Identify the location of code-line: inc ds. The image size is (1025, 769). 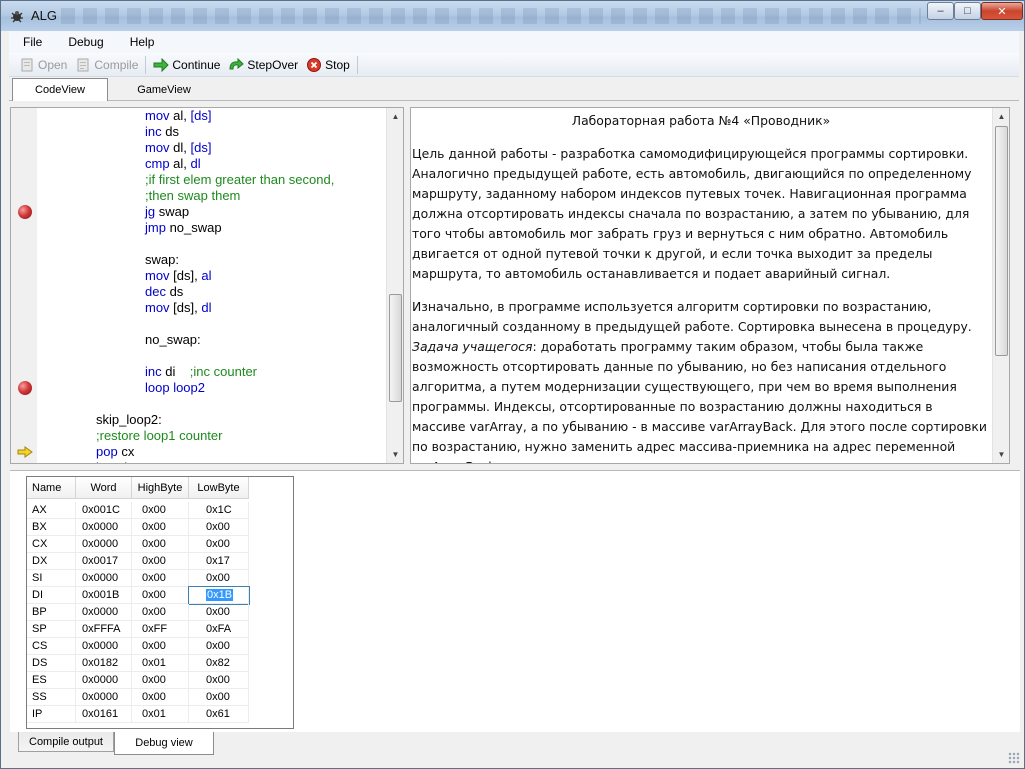
(162, 132).